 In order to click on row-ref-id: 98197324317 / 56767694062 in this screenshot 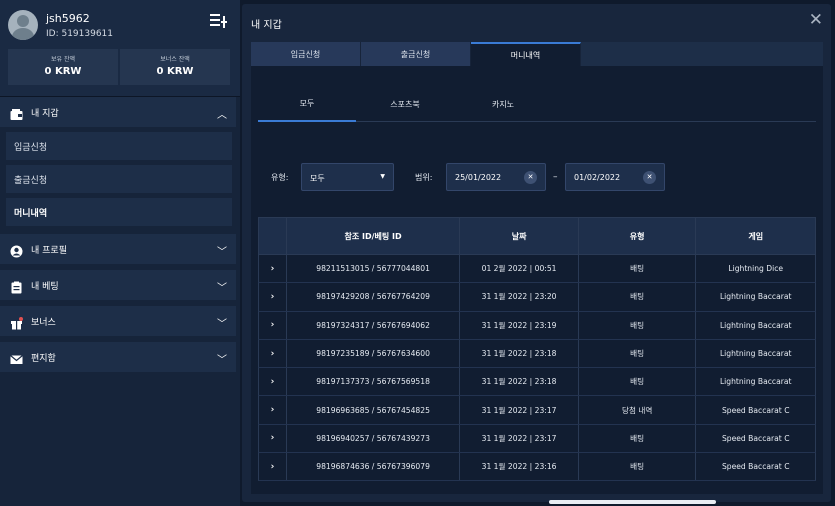, I will do `click(374, 325)`.